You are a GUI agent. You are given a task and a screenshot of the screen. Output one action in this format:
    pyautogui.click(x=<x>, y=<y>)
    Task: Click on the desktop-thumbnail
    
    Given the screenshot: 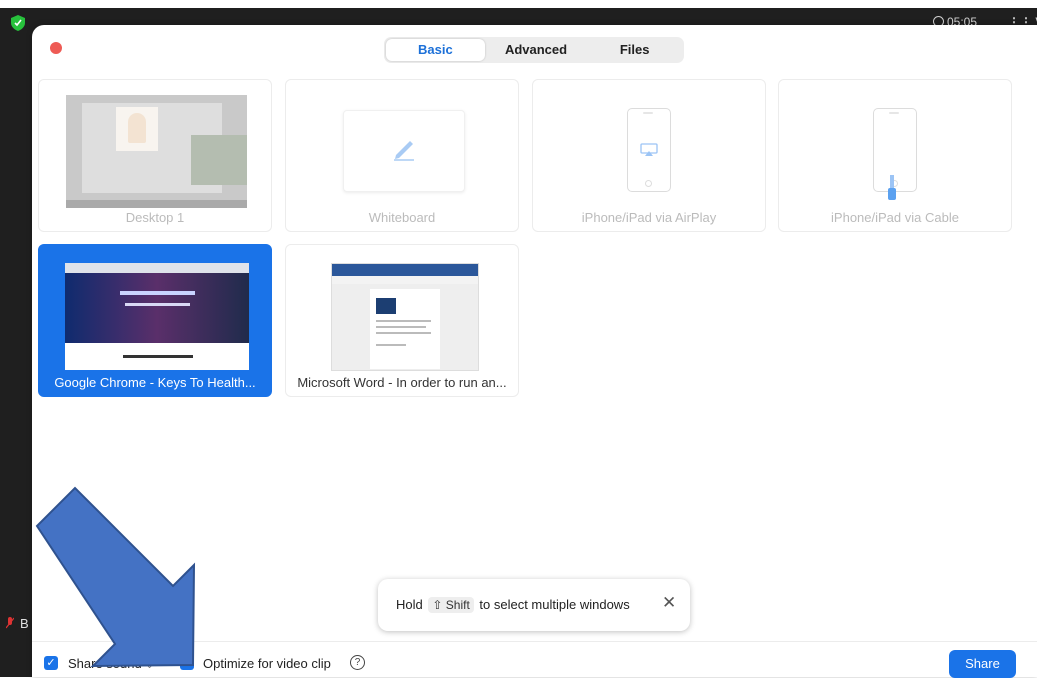 What is the action you would take?
    pyautogui.click(x=156, y=151)
    